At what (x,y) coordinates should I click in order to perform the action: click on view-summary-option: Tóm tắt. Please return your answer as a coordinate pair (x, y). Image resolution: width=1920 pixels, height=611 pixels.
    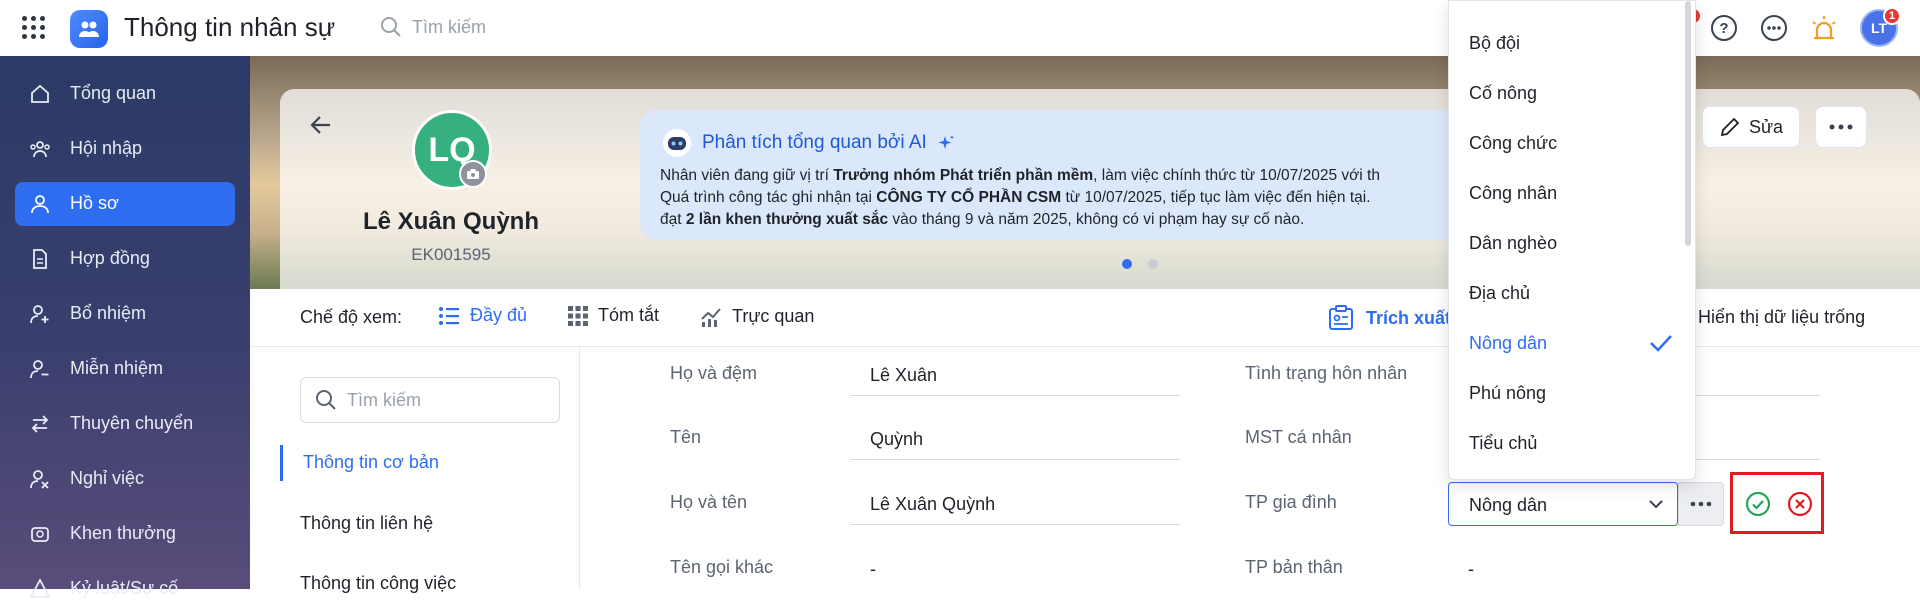
    Looking at the image, I should click on (613, 315).